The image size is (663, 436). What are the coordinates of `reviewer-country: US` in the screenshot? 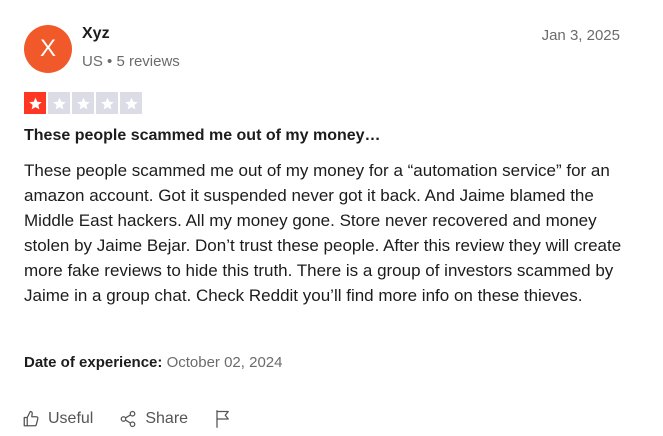 It's located at (92, 61).